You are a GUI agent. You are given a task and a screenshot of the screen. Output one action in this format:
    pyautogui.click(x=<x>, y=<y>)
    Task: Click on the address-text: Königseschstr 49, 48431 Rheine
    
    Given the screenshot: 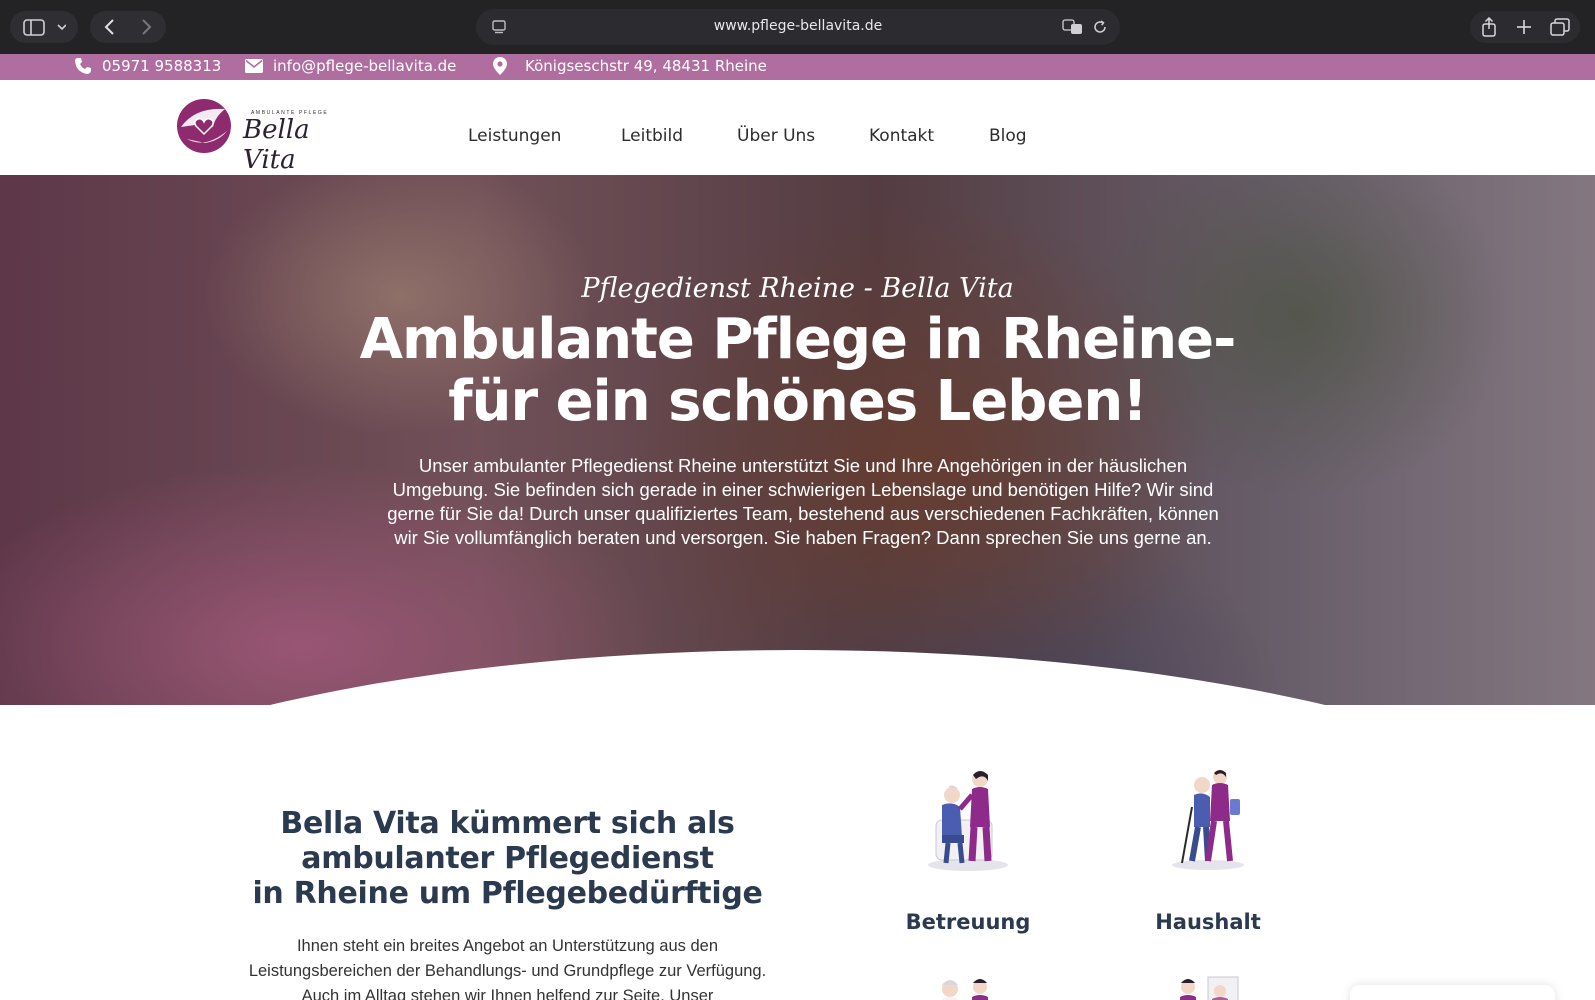 What is the action you would take?
    pyautogui.click(x=646, y=66)
    